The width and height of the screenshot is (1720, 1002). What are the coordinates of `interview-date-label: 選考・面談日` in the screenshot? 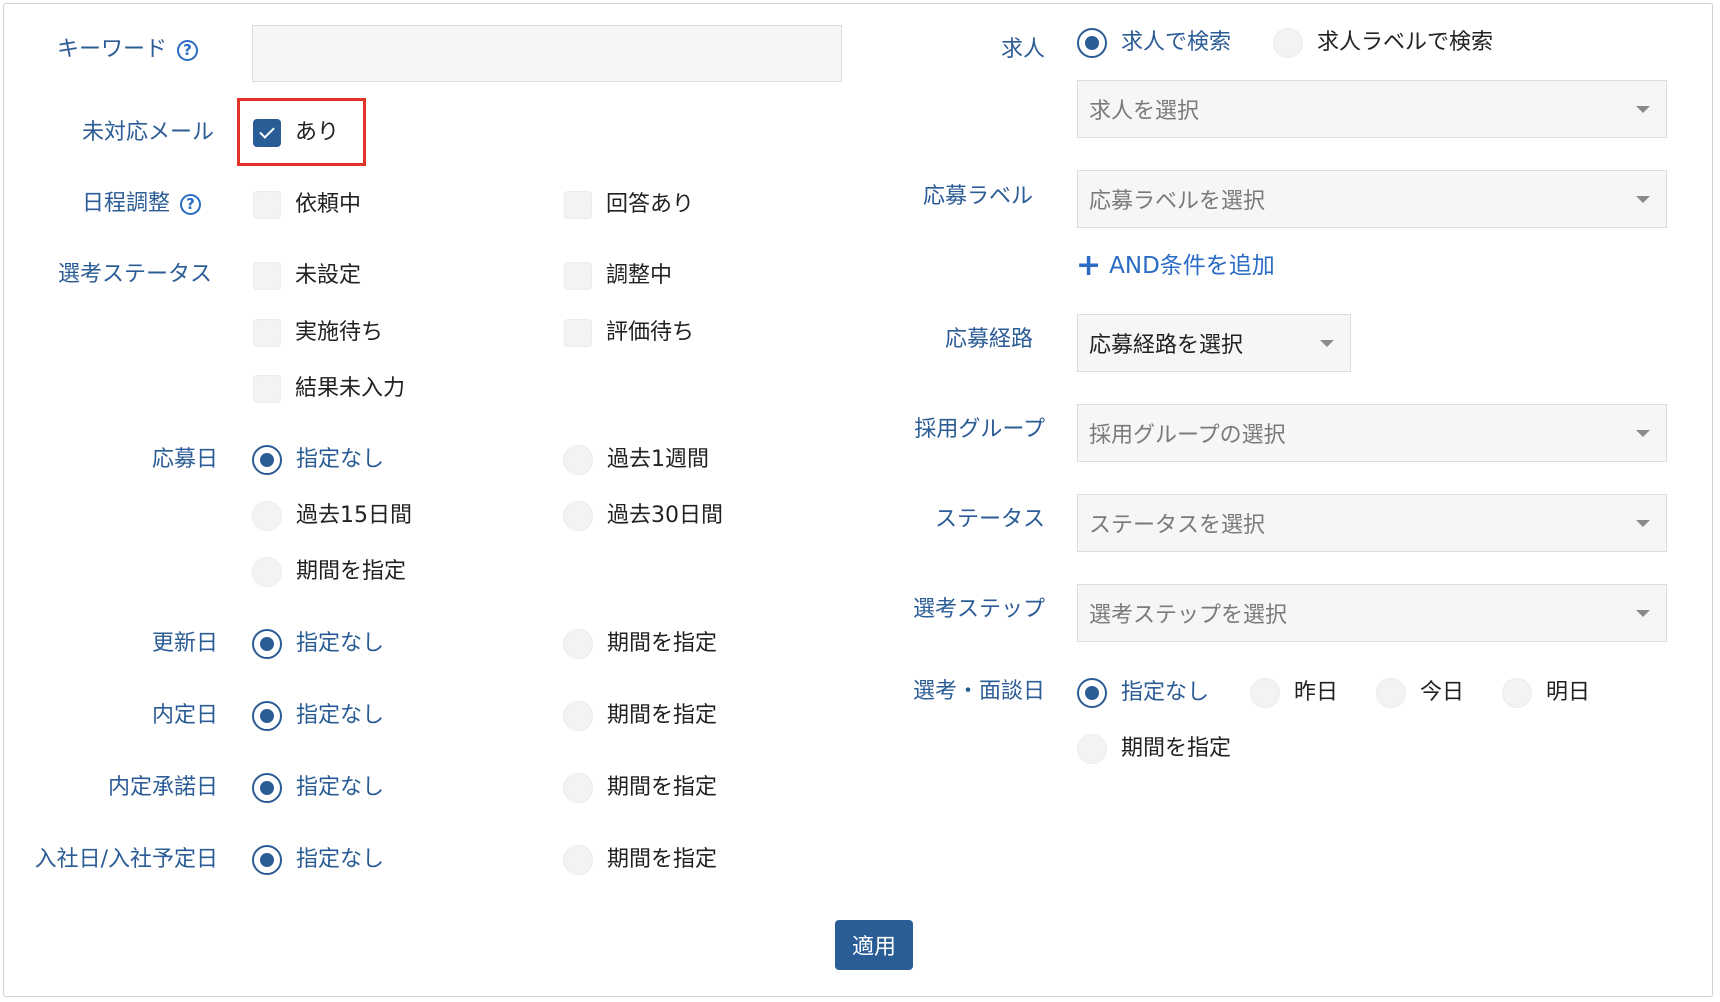 It's located at (978, 691).